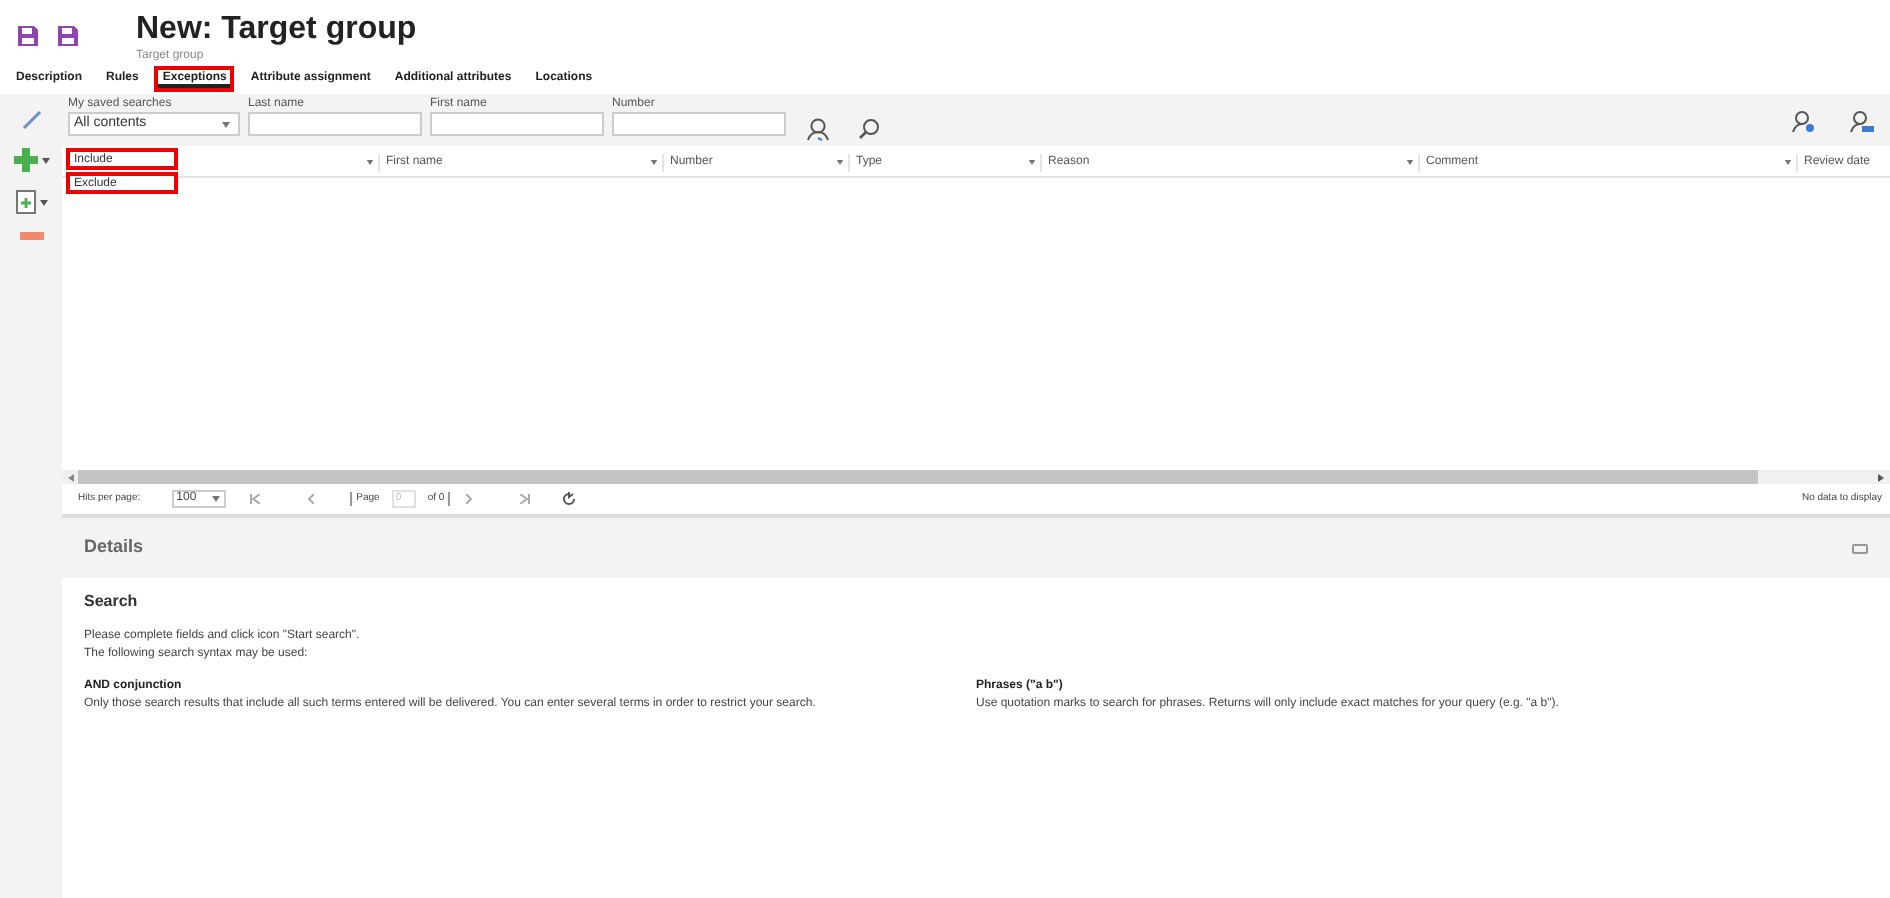 This screenshot has height=898, width=1890. Describe the element at coordinates (1882, 477) in the screenshot. I see `scroll-right-icon` at that location.